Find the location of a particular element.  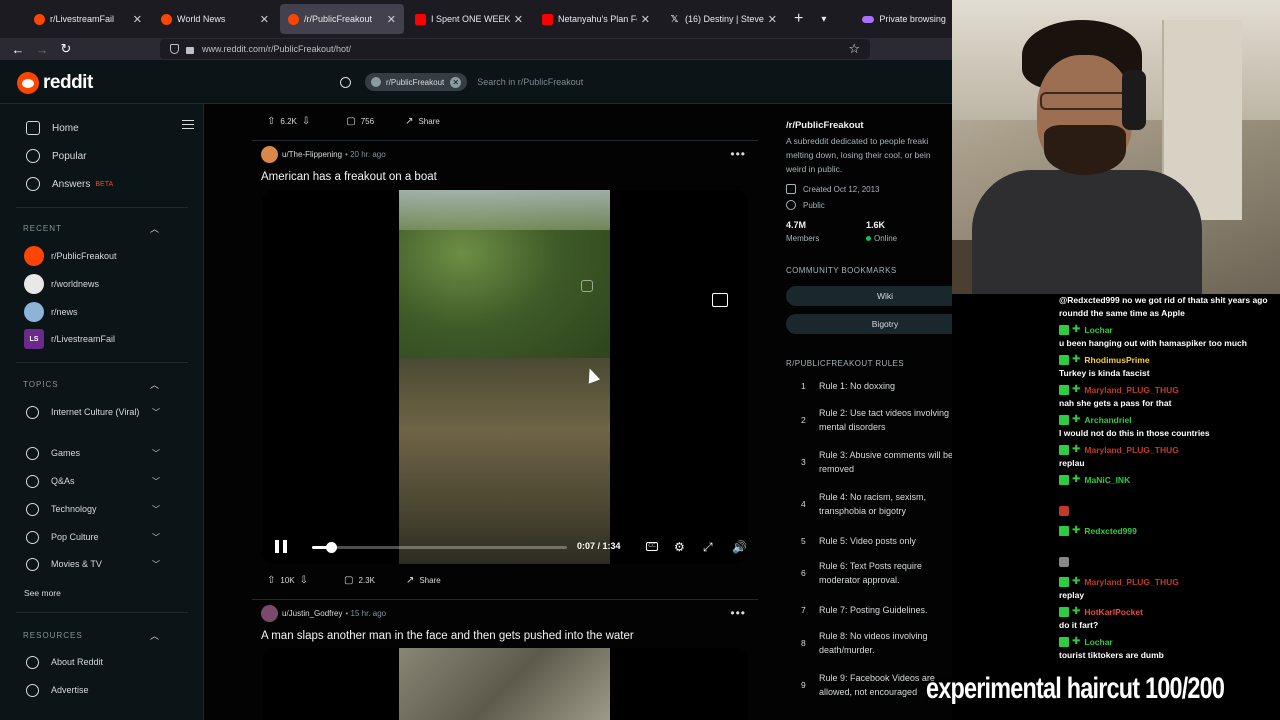

settings-gear-icon: ⚙ is located at coordinates (679, 547).